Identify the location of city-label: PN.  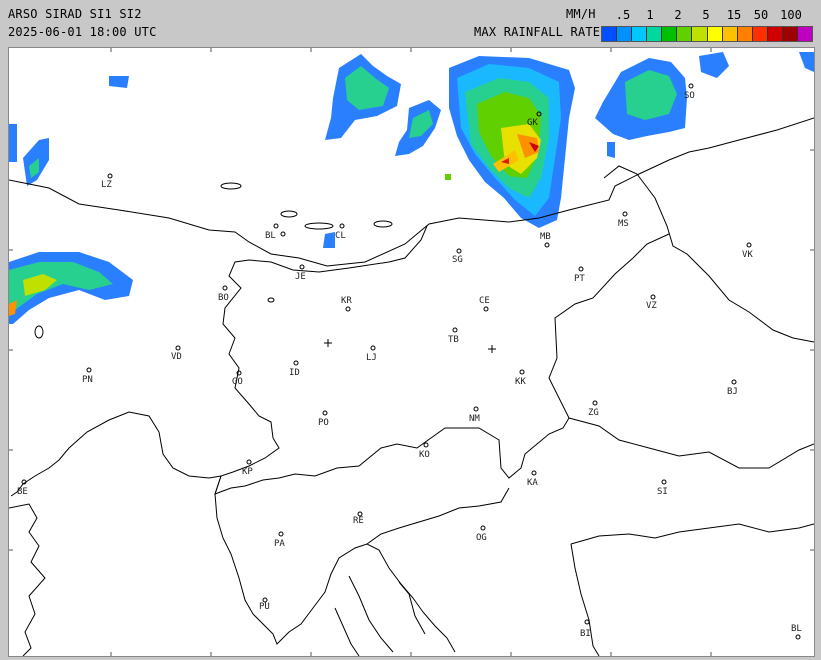
(87, 380).